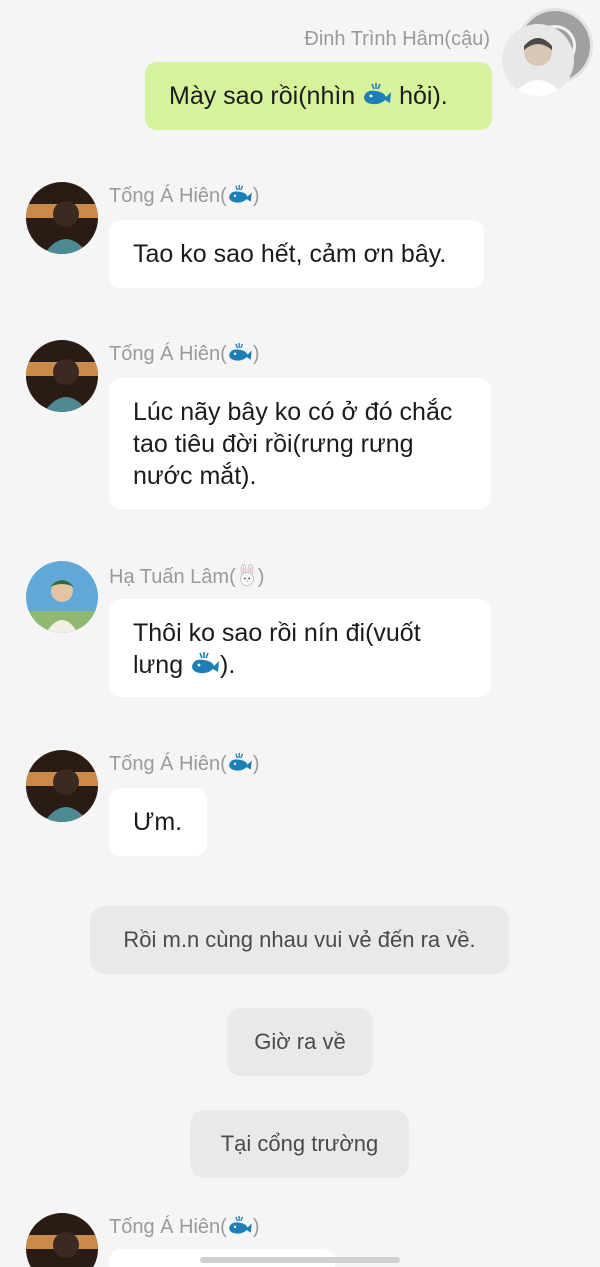 The image size is (600, 1267). Describe the element at coordinates (538, 60) in the screenshot. I see `avatar-dinh-trinh-ham` at that location.